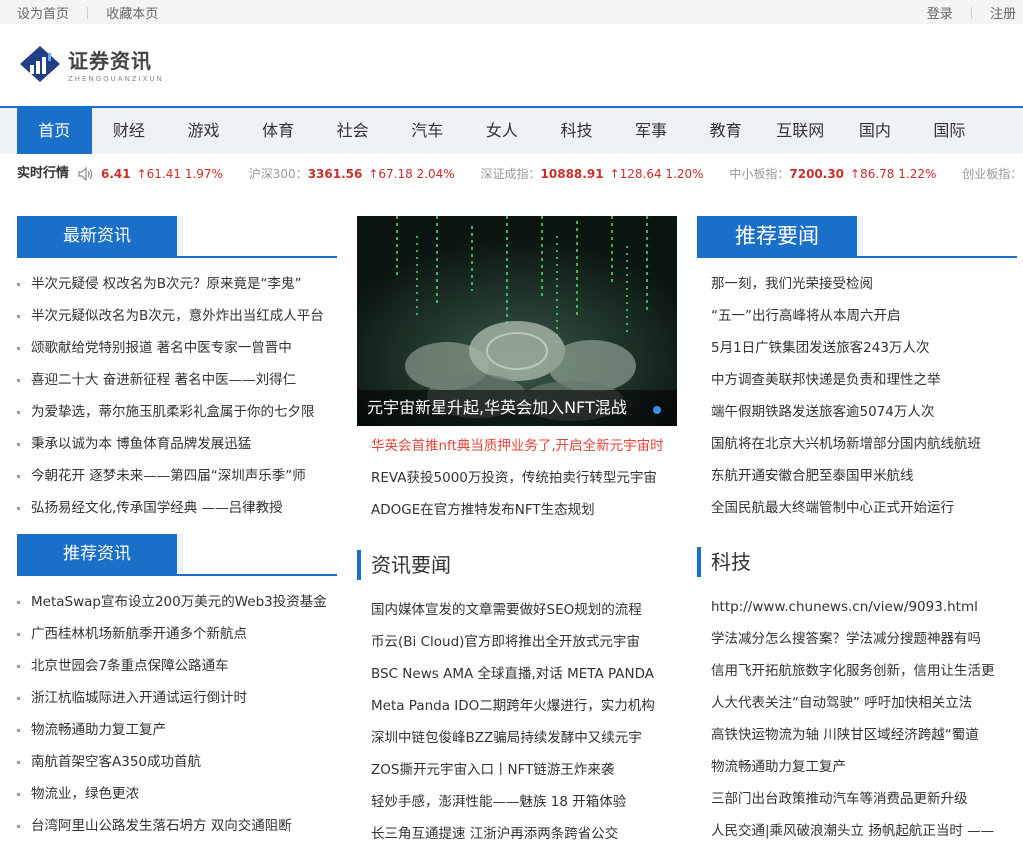 The image size is (1023, 850). What do you see at coordinates (177, 316) in the screenshot?
I see `list-item: 半次元疑似改名为B次元，意外炸出当红成人平台` at bounding box center [177, 316].